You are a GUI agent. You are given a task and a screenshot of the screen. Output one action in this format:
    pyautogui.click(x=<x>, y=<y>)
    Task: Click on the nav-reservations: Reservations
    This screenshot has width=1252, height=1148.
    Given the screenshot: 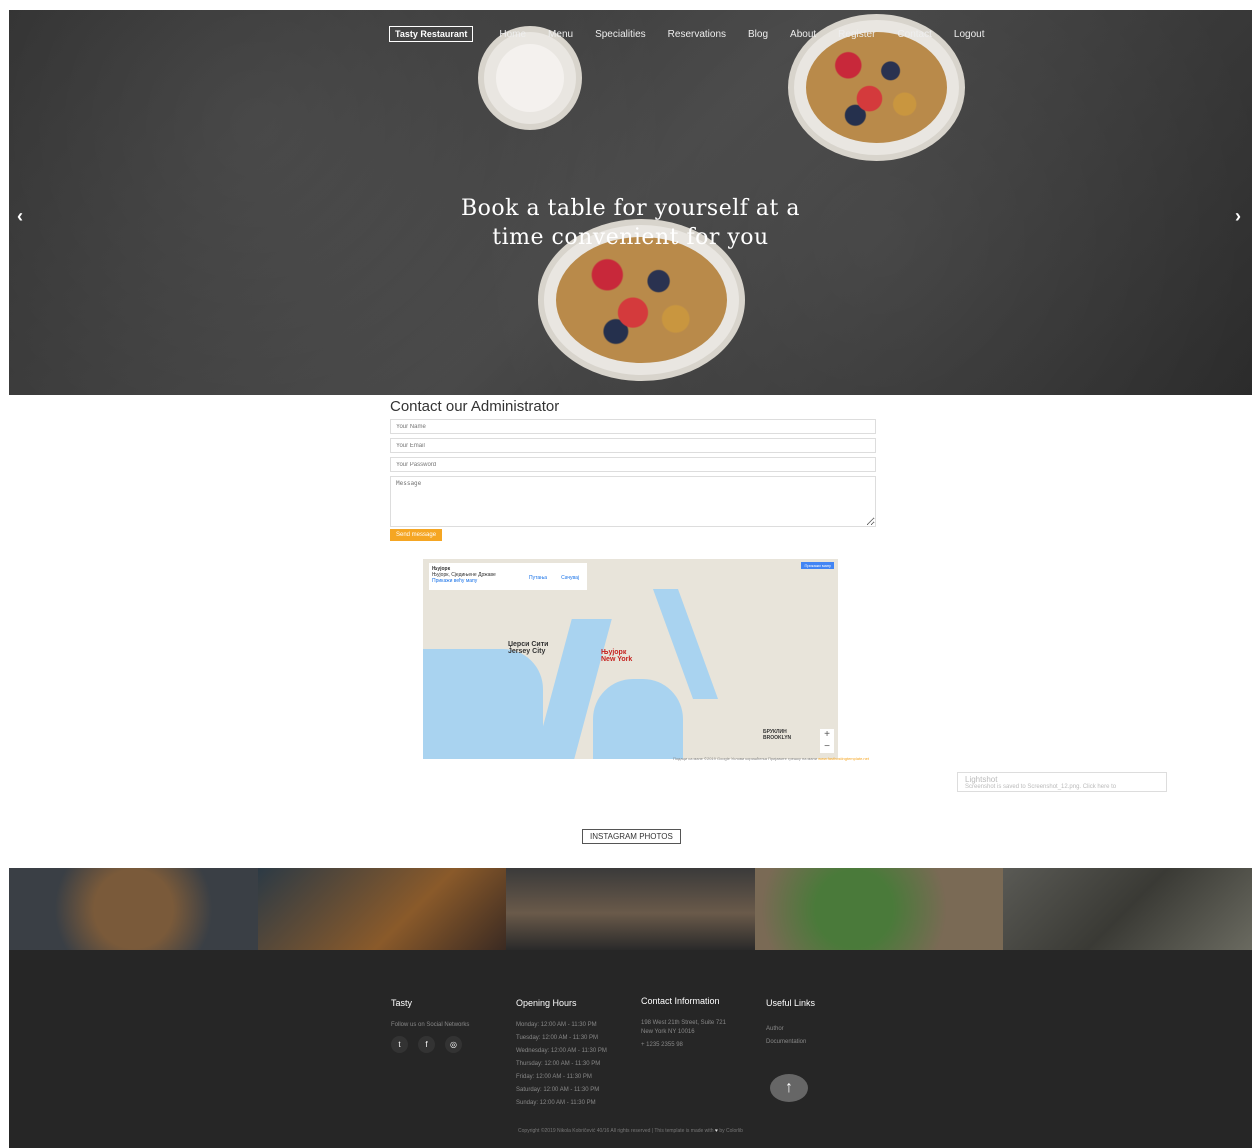 What is the action you would take?
    pyautogui.click(x=697, y=34)
    